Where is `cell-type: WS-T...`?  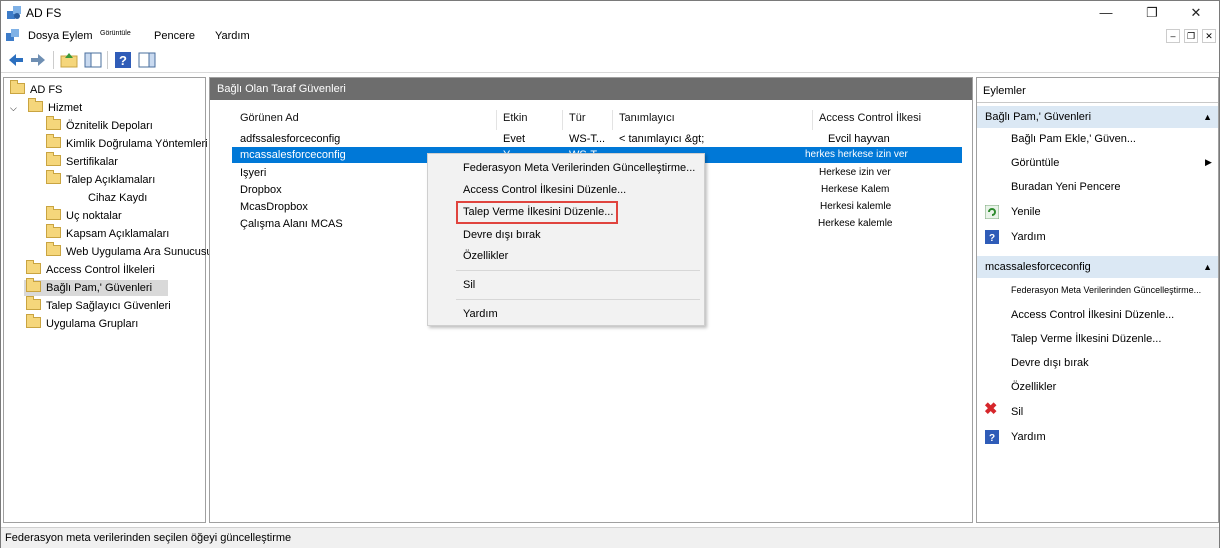
cell-type: WS-T... is located at coordinates (587, 139).